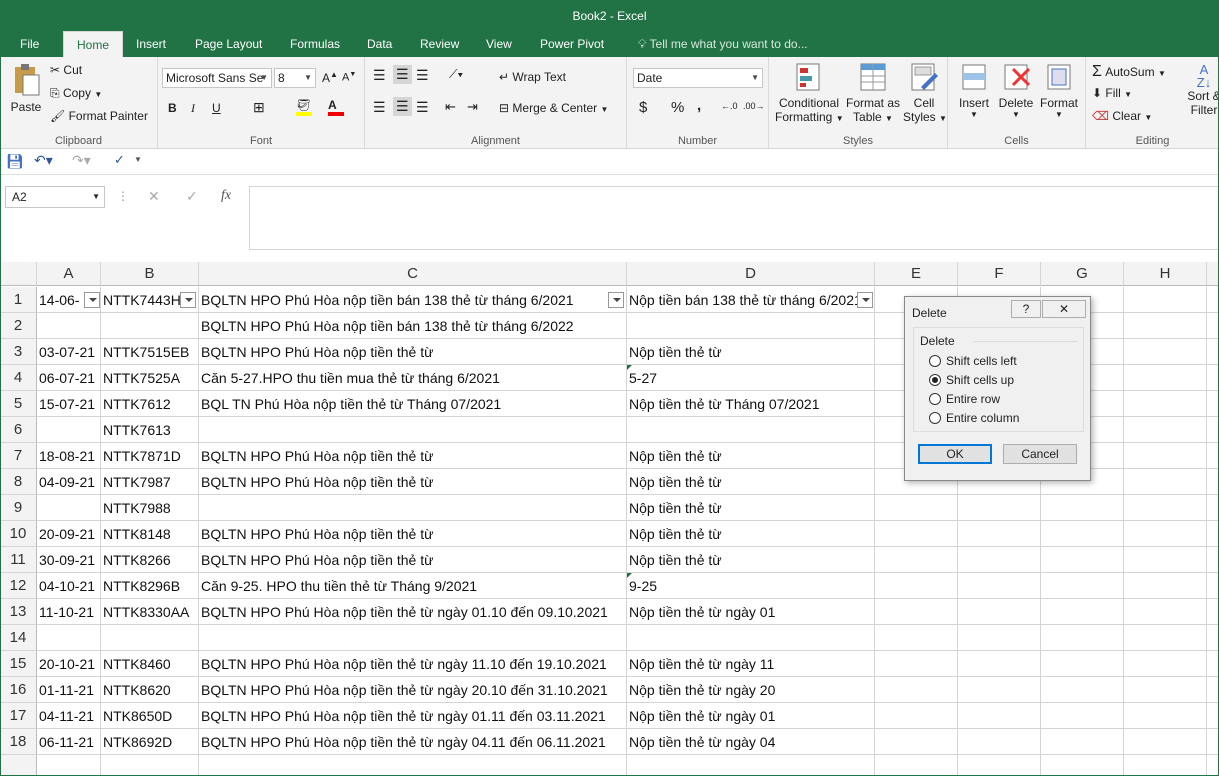 The height and width of the screenshot is (776, 1219). I want to click on tab-data: Data, so click(379, 44).